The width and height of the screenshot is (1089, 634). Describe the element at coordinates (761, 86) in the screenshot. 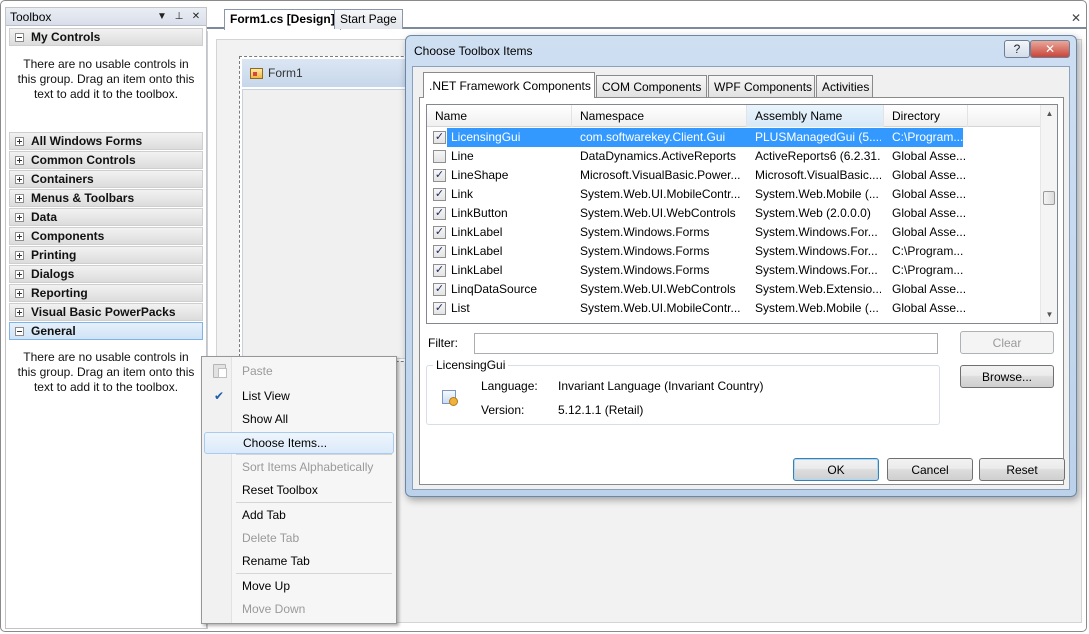

I see `tab-wpf-components: WPF Components` at that location.